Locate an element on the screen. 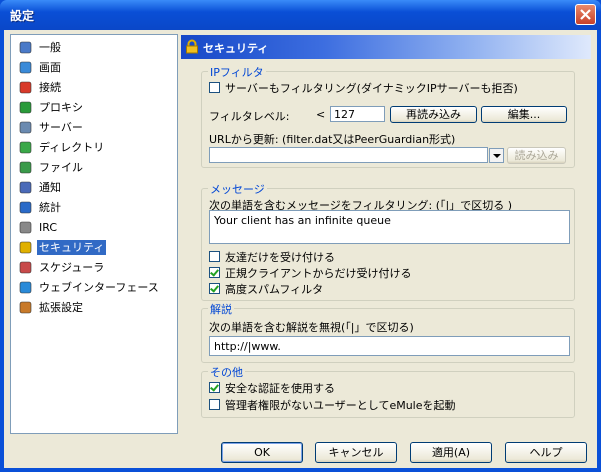  sidebar-item-label: 拡張設定 is located at coordinates (61, 307).